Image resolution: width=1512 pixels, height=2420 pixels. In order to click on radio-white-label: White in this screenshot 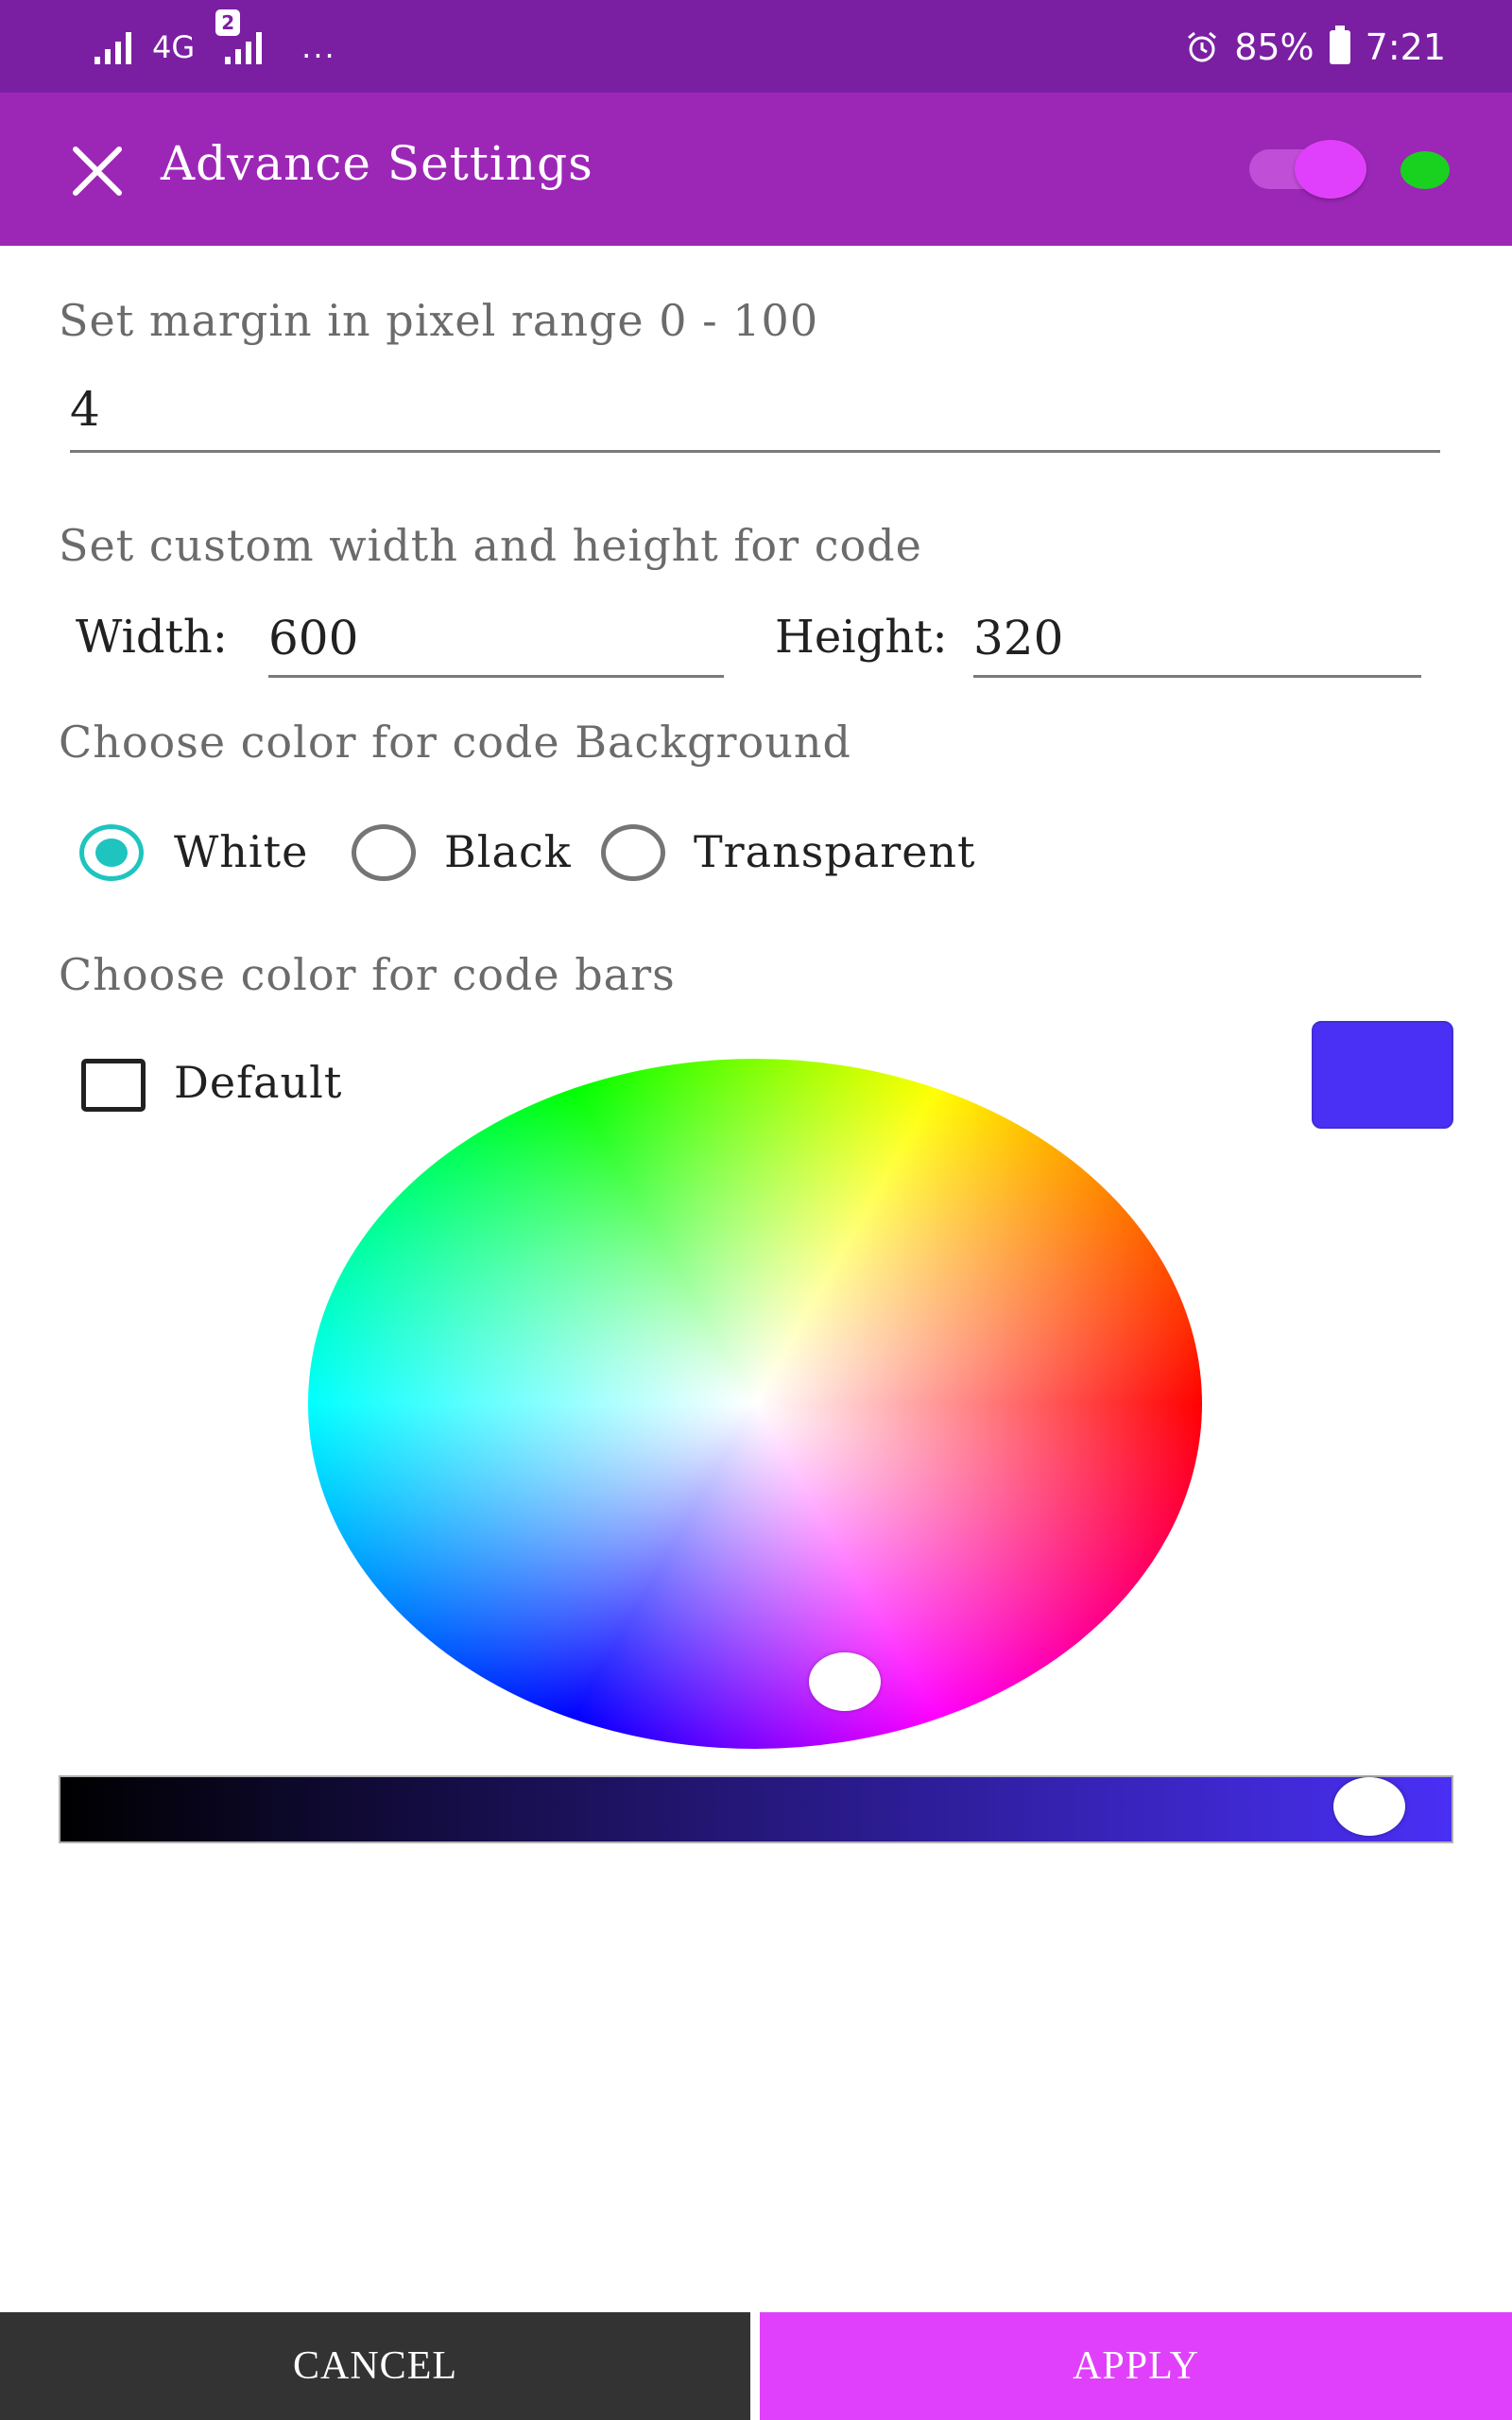, I will do `click(241, 851)`.